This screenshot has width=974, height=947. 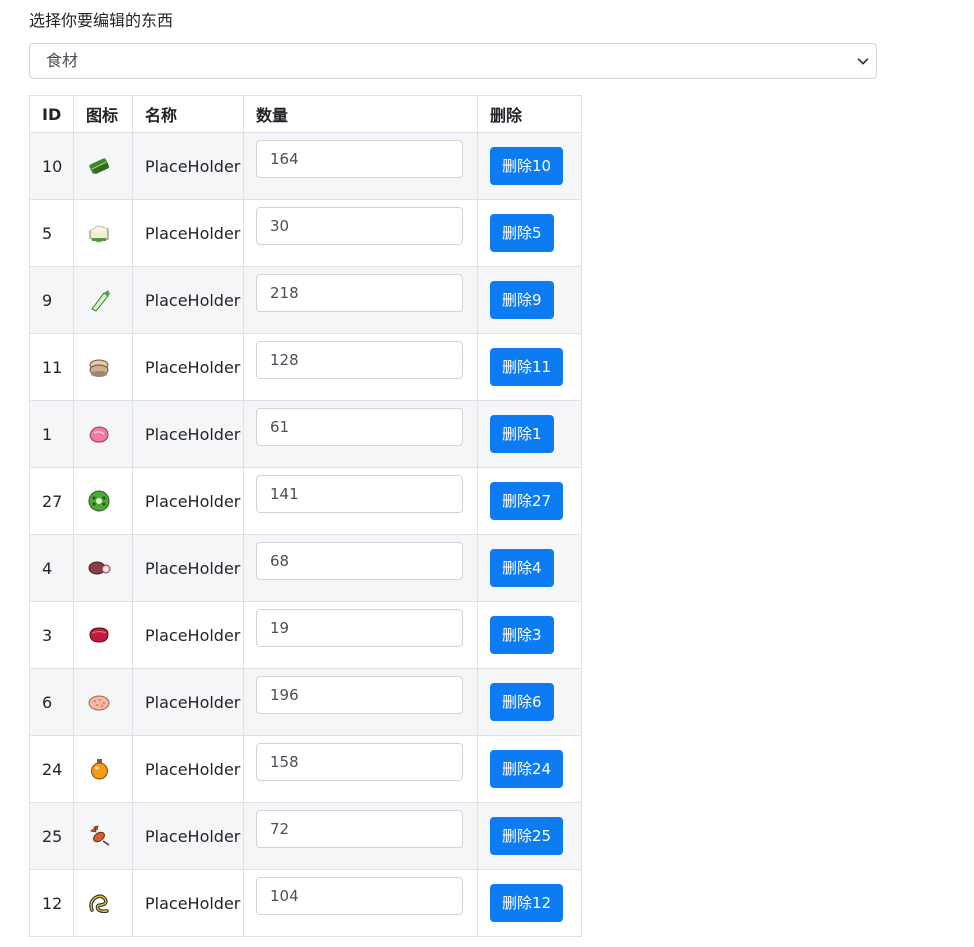 I want to click on delete-button: 删除11, so click(x=527, y=367).